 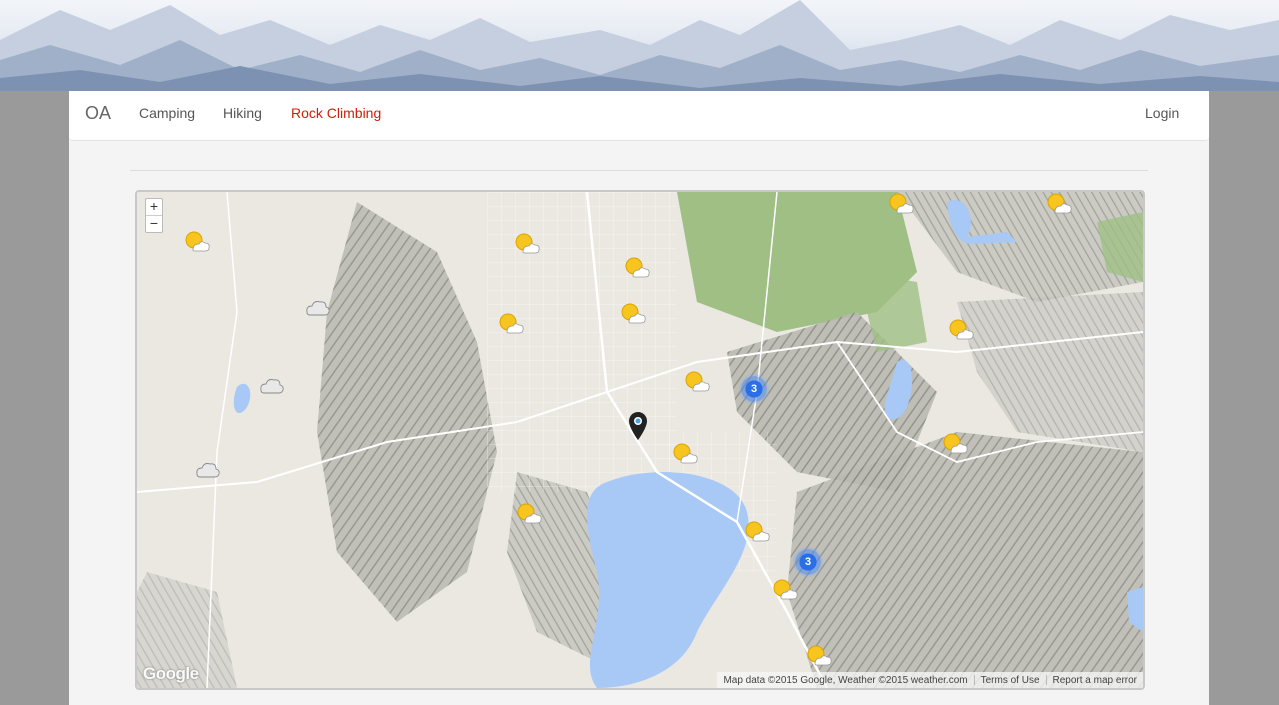 I want to click on zoom-out-button: −, so click(x=154, y=223).